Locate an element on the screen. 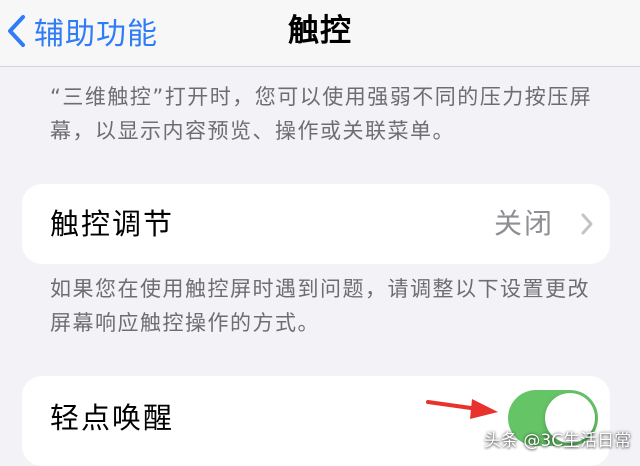 Image resolution: width=640 pixels, height=466 pixels. chevron-right-icon is located at coordinates (587, 226).